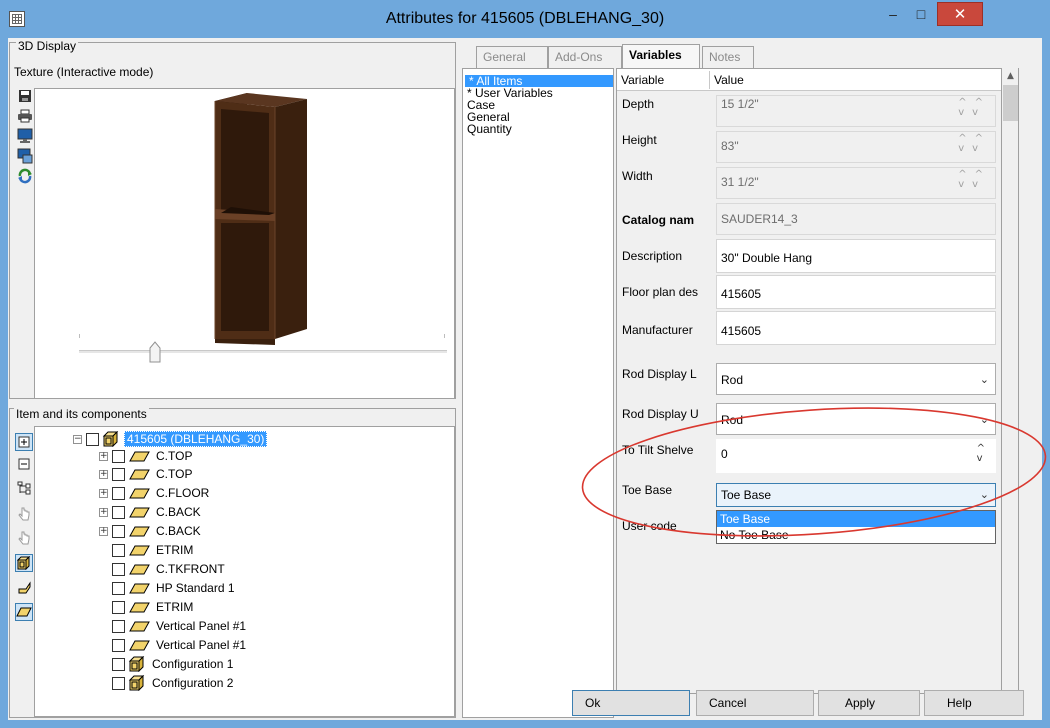 The width and height of the screenshot is (1050, 728). I want to click on tab-notes: Notes, so click(728, 57).